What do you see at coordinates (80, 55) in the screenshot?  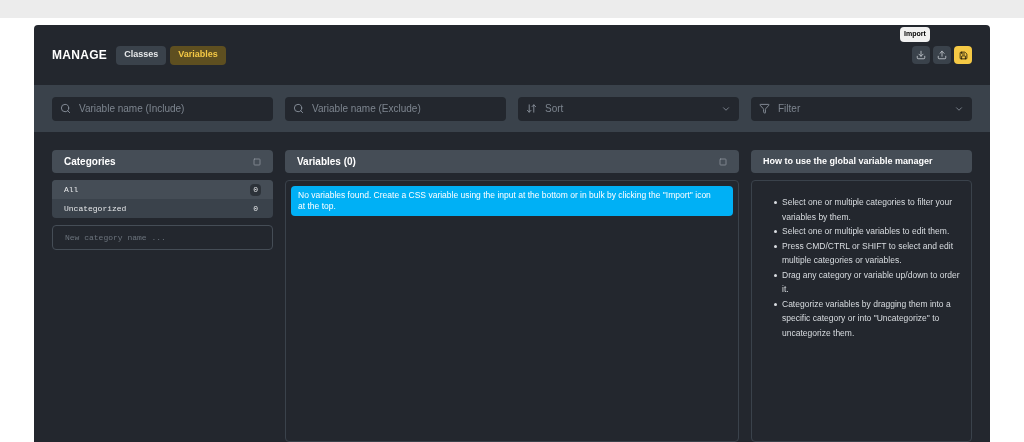 I see `dialog-title: MANAGE` at bounding box center [80, 55].